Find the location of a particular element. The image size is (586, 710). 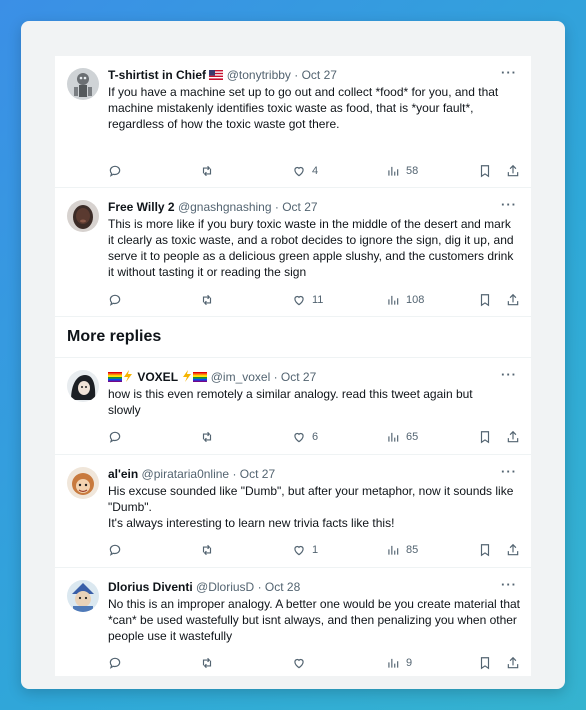

anime-avatar-icon is located at coordinates (83, 386).